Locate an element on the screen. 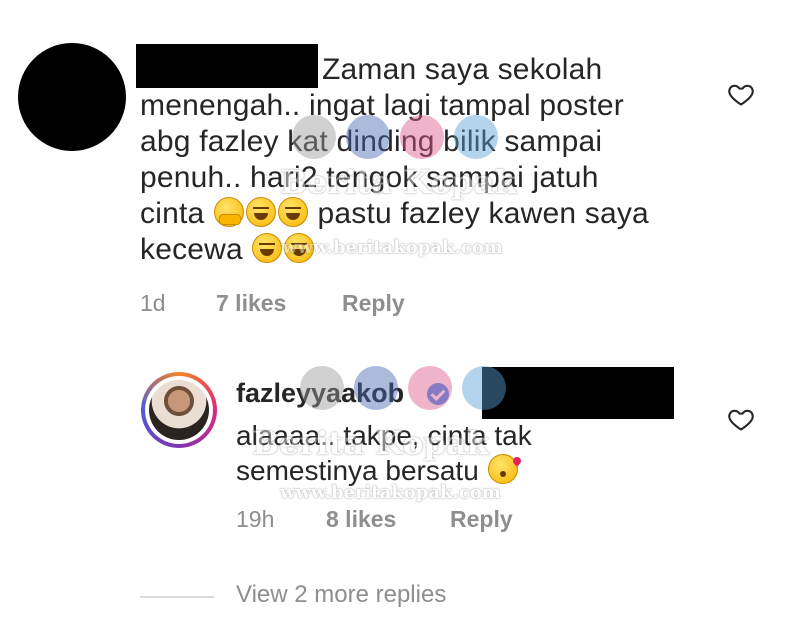 This screenshot has height=638, width=800. divider-line is located at coordinates (177, 597).